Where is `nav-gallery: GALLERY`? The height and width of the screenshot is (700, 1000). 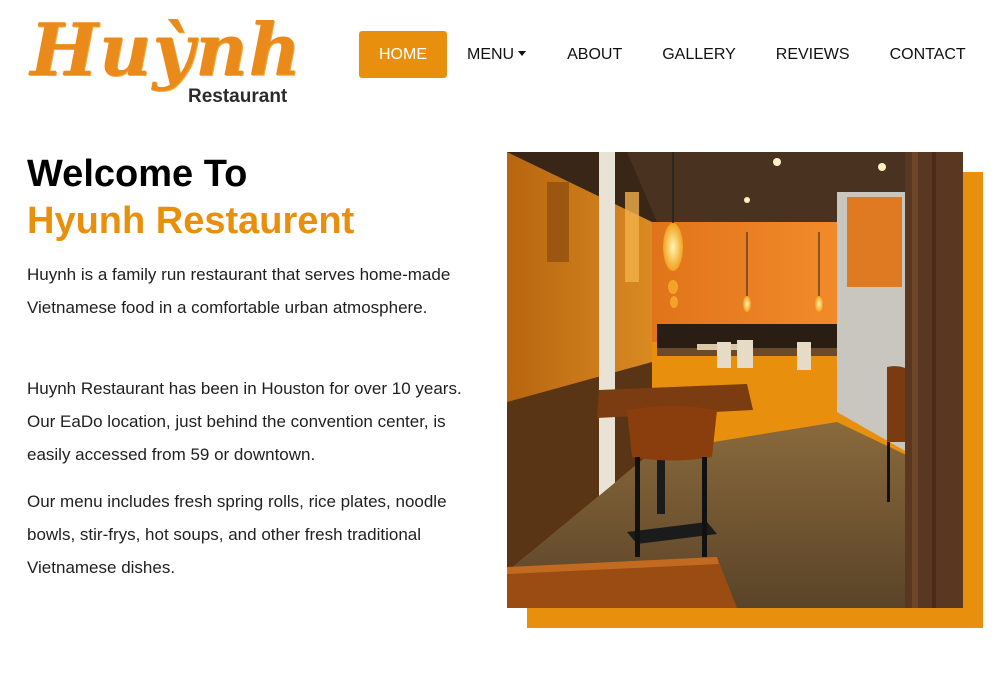 nav-gallery: GALLERY is located at coordinates (699, 54).